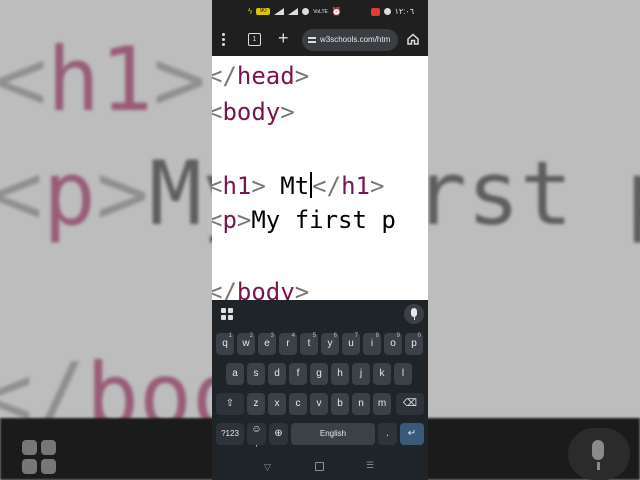 The image size is (640, 480). What do you see at coordinates (387, 11) in the screenshot?
I see `notification-icon` at bounding box center [387, 11].